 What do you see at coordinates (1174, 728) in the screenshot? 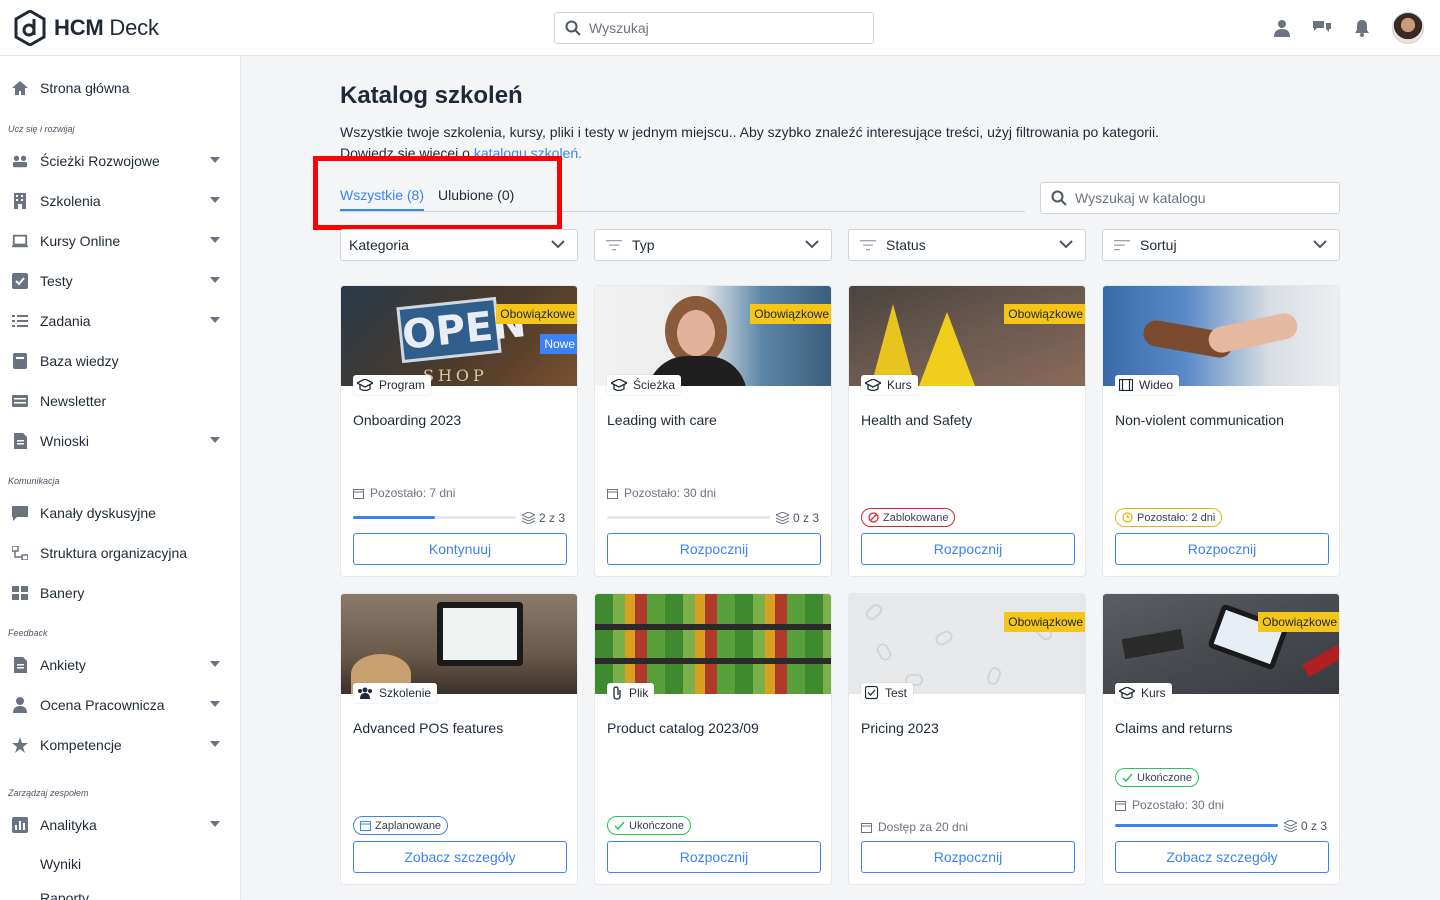
I see `card-title: Claims and returns` at bounding box center [1174, 728].